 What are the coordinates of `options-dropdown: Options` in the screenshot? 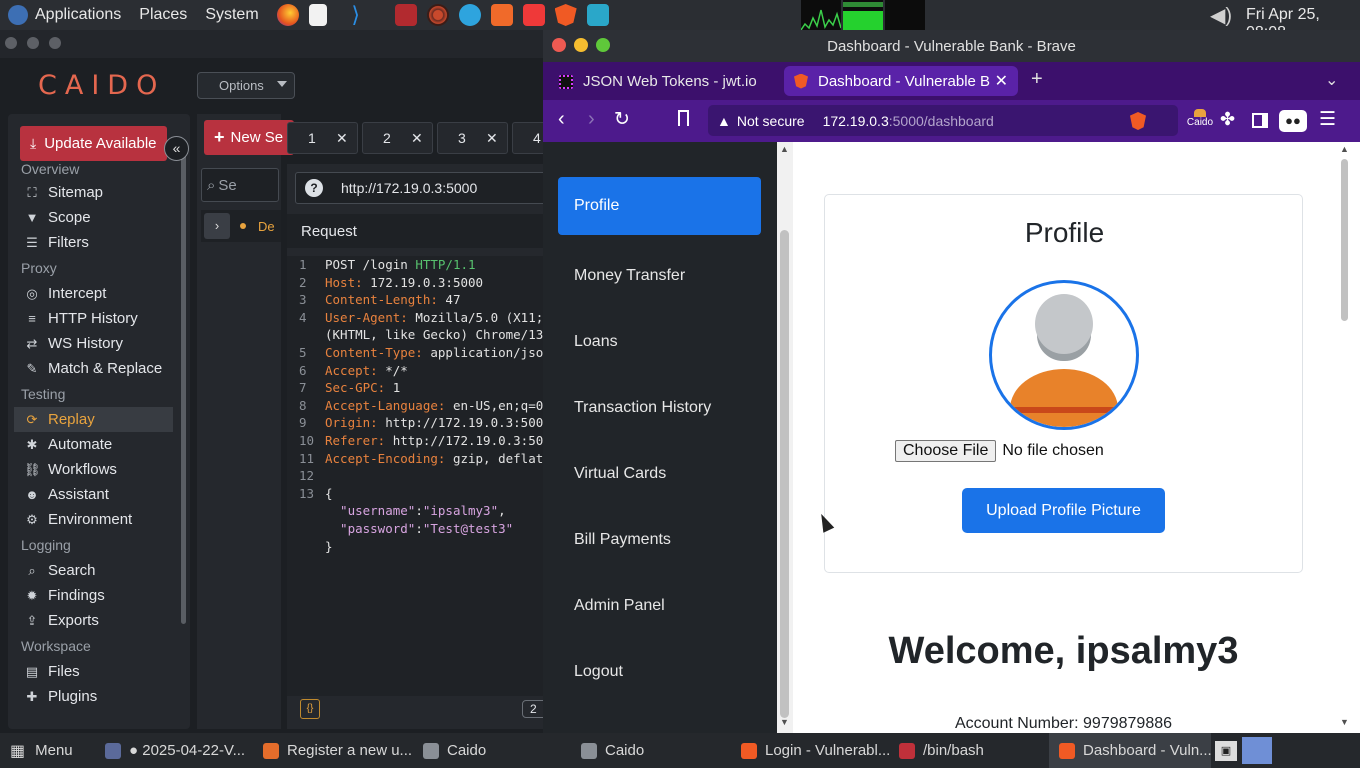 It's located at (246, 85).